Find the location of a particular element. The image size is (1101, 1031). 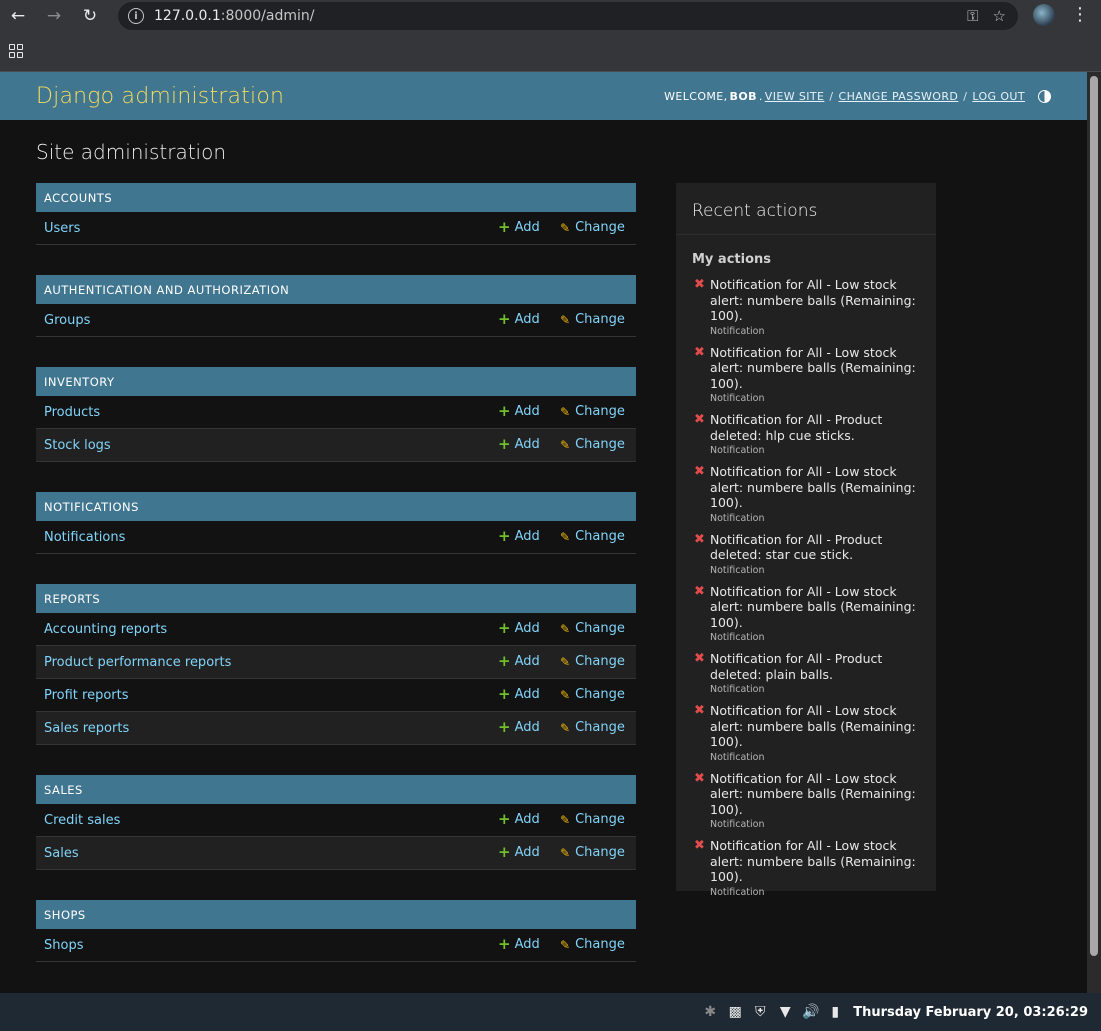

forward-arrow-icon: → is located at coordinates (54, 16).